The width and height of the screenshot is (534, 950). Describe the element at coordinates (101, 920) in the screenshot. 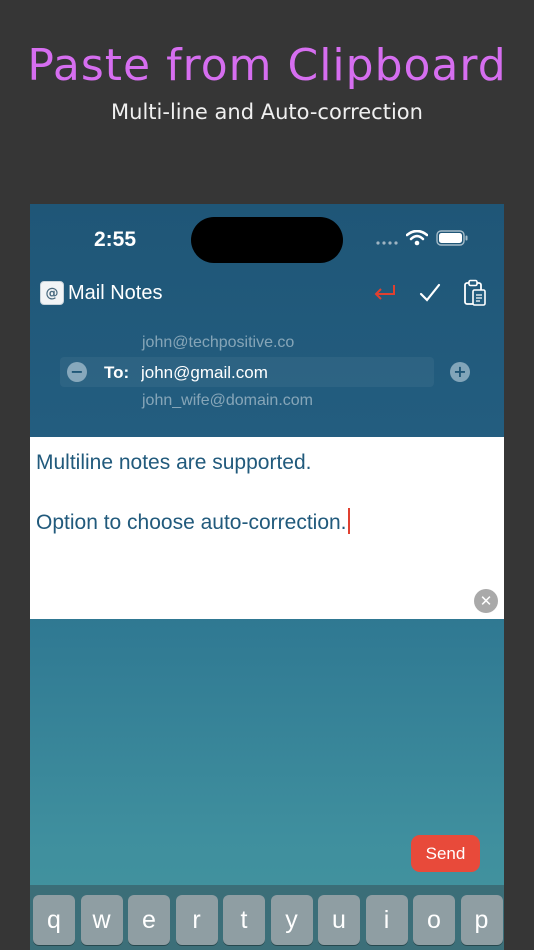

I see `key-w: w` at that location.